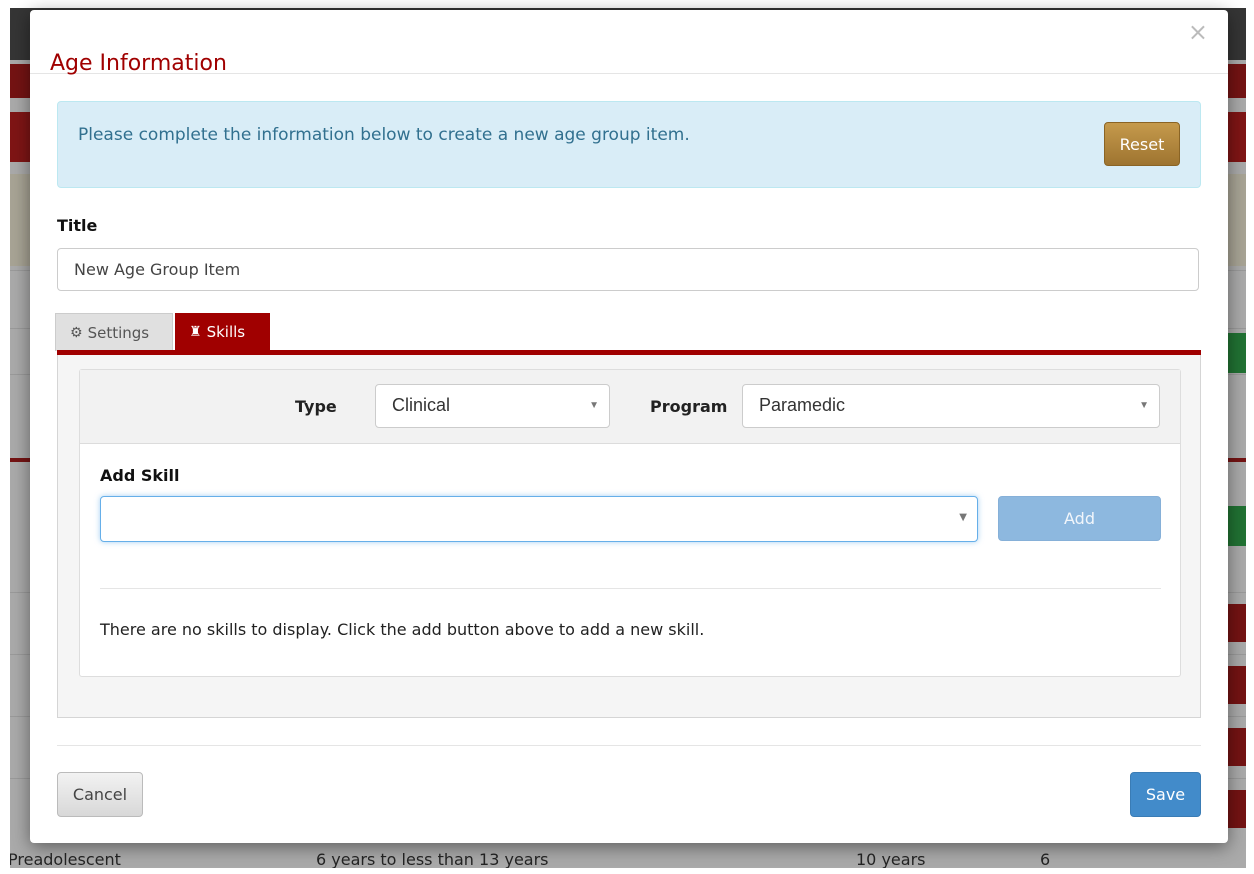 The image size is (1254, 874). What do you see at coordinates (689, 406) in the screenshot?
I see `program-label: Program` at bounding box center [689, 406].